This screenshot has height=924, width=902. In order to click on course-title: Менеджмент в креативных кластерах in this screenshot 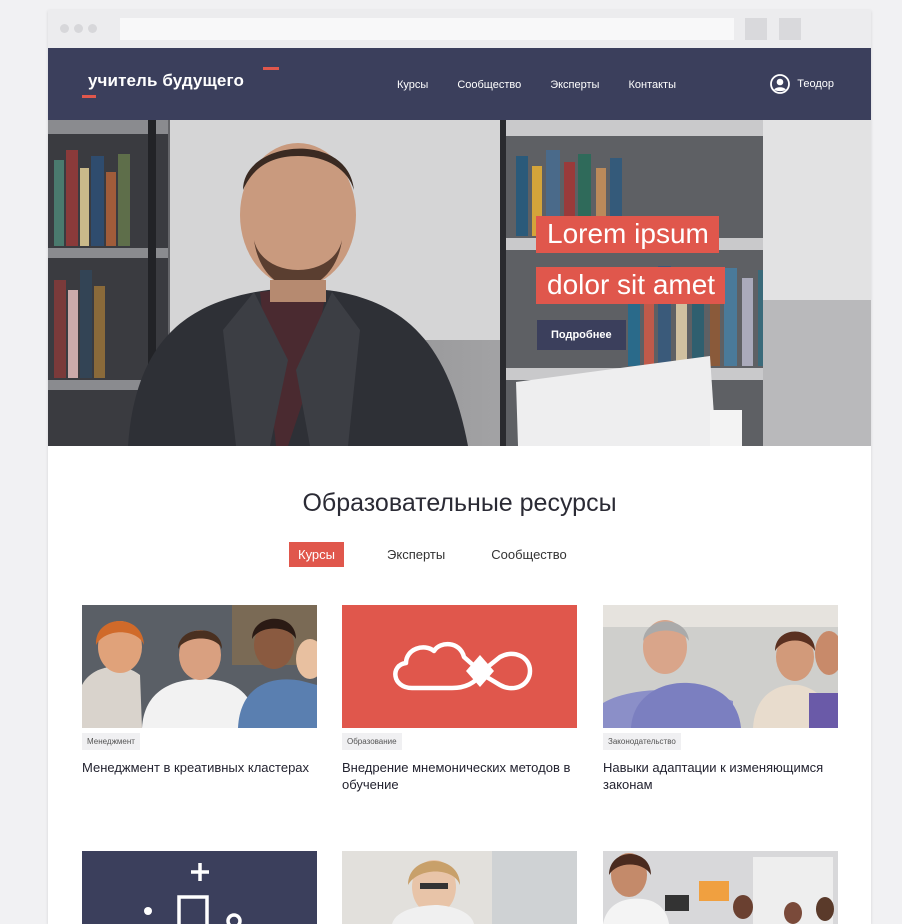, I will do `click(199, 767)`.